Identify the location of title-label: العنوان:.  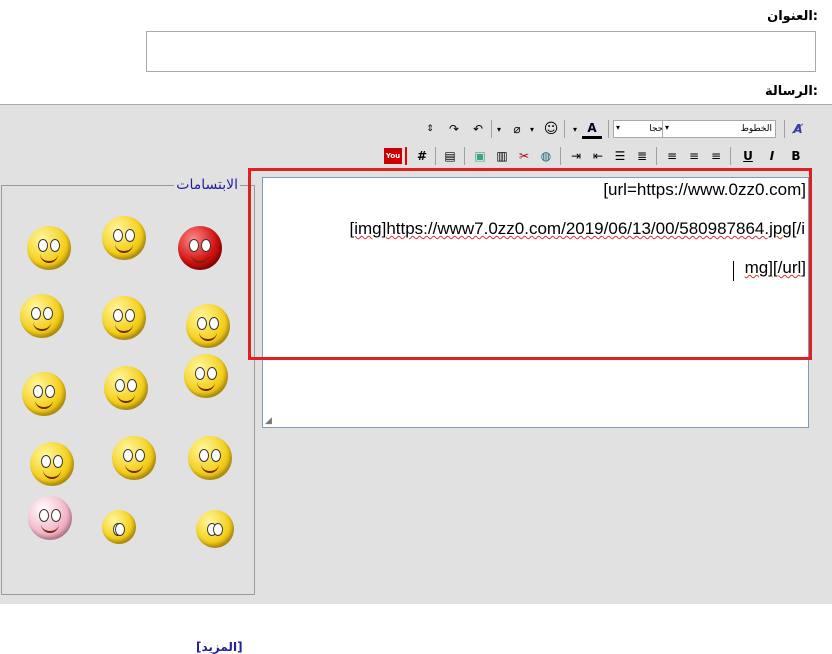
(792, 16).